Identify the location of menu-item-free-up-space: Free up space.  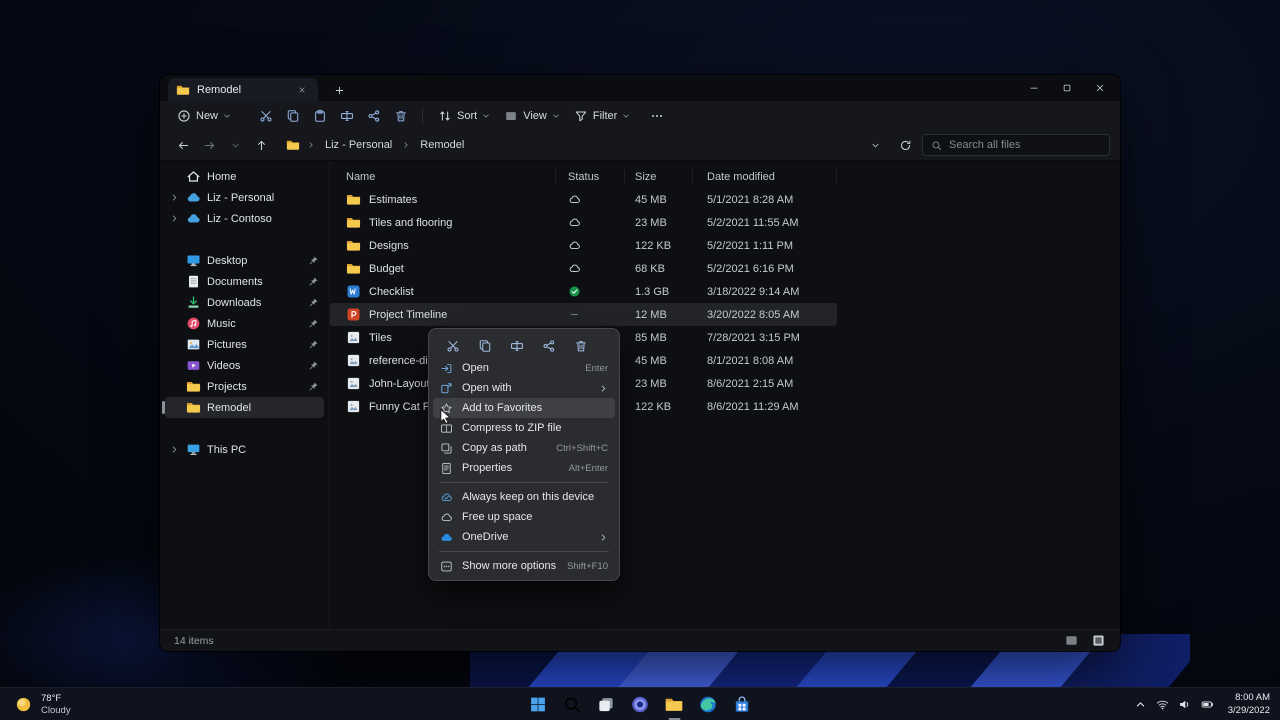
(524, 517).